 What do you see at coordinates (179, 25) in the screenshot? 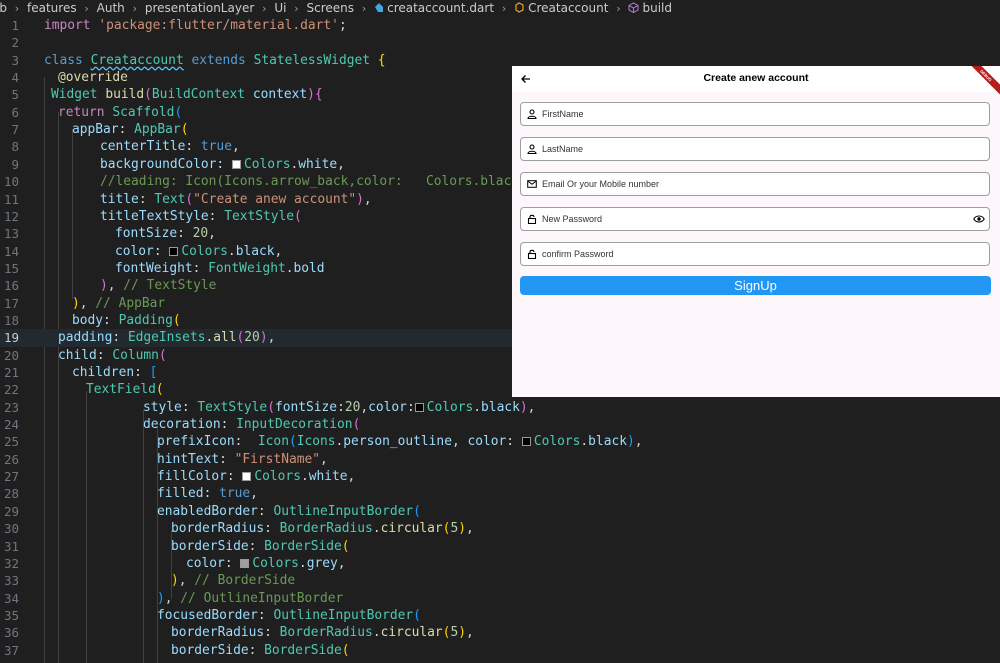
I see `code-line: 1 import 'package:flutter/material.dart';` at bounding box center [179, 25].